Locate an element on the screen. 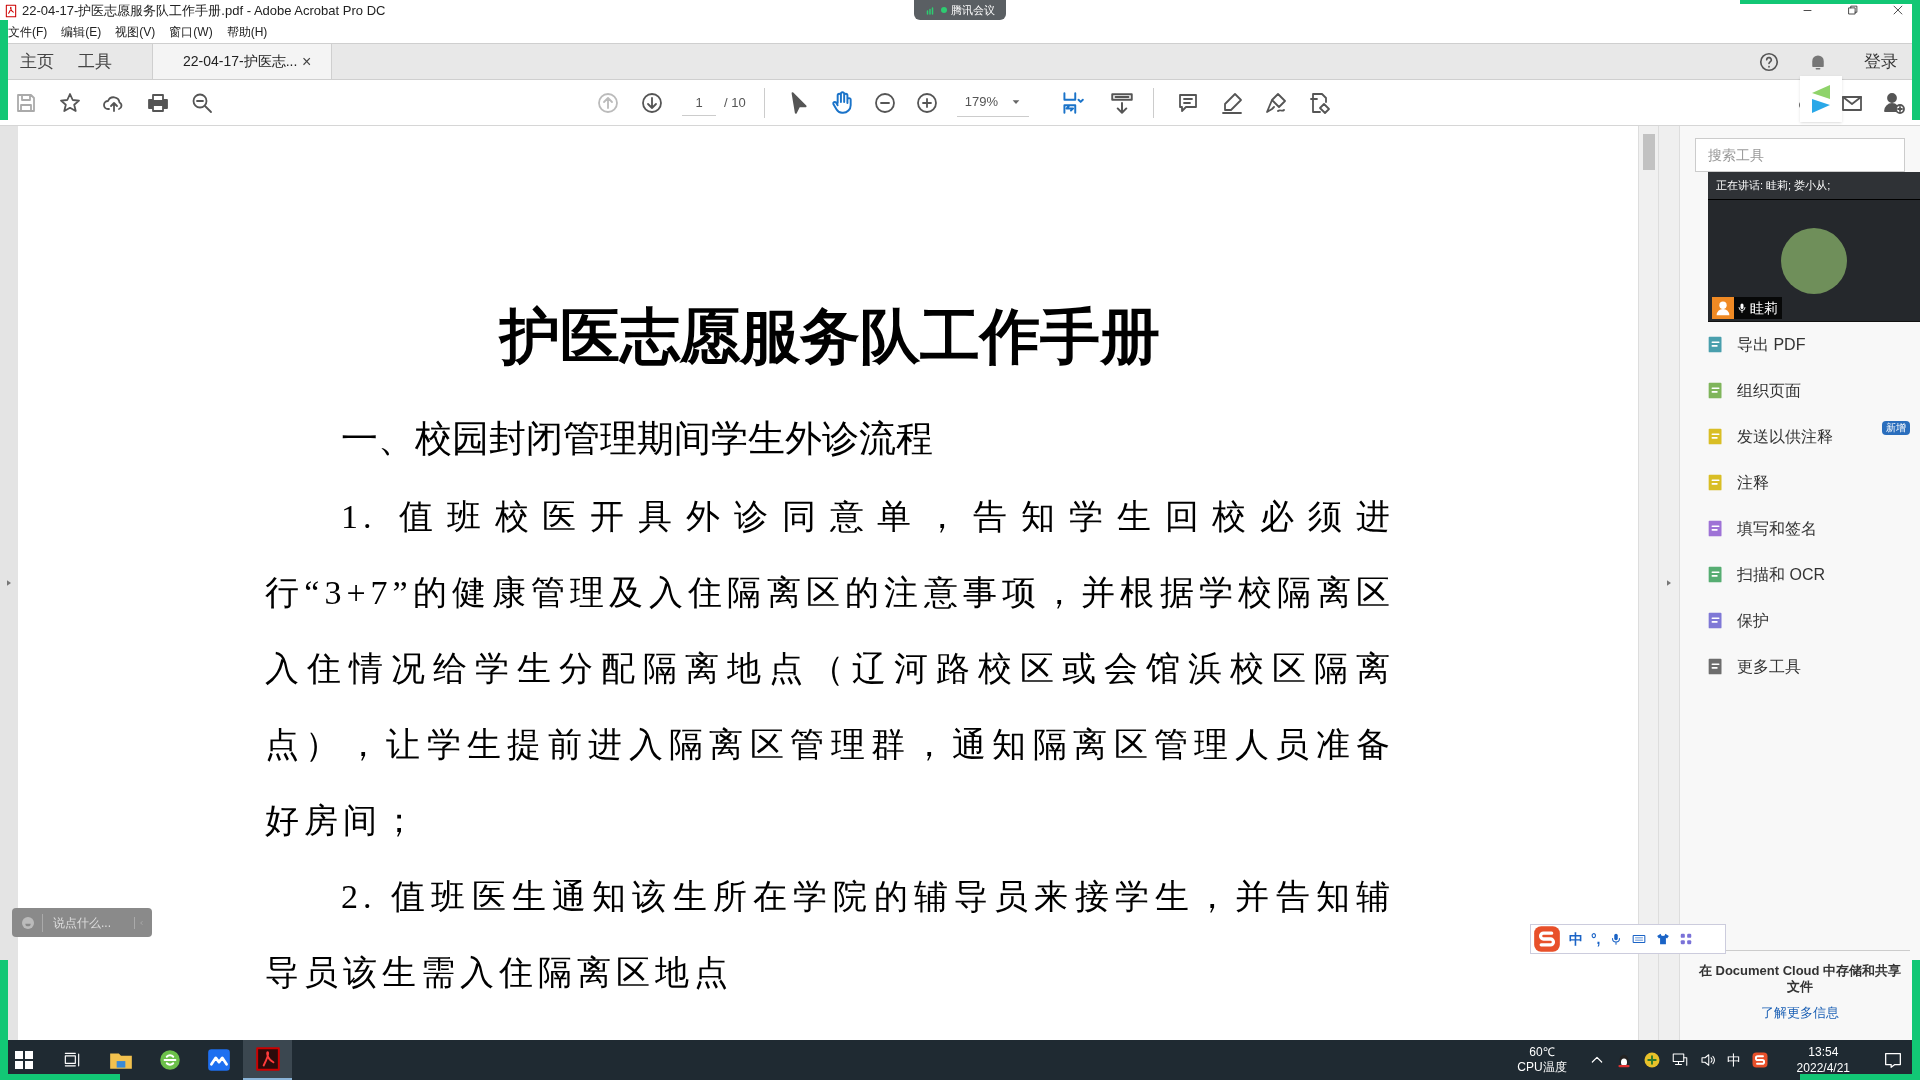 The image size is (1920, 1080). shirt-icon is located at coordinates (1662, 939).